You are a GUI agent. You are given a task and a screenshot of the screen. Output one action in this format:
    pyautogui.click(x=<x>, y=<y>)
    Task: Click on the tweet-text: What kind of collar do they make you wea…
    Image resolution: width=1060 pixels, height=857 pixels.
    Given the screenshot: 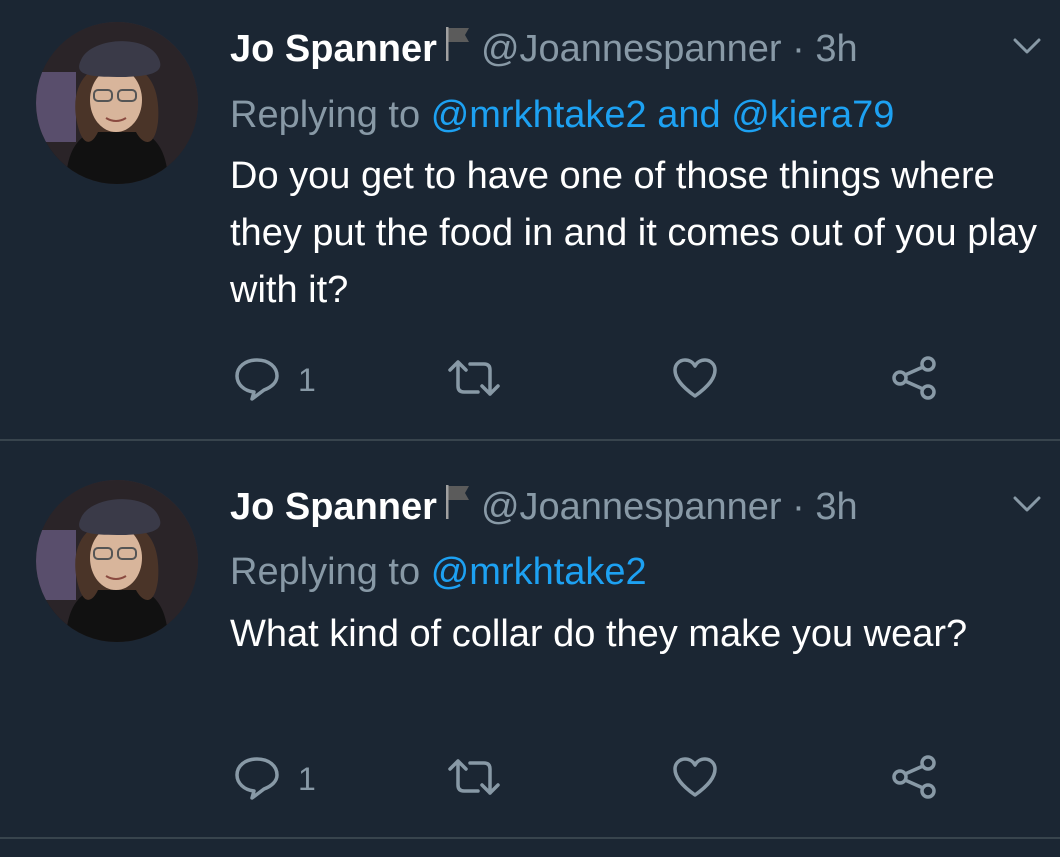 What is the action you would take?
    pyautogui.click(x=599, y=634)
    